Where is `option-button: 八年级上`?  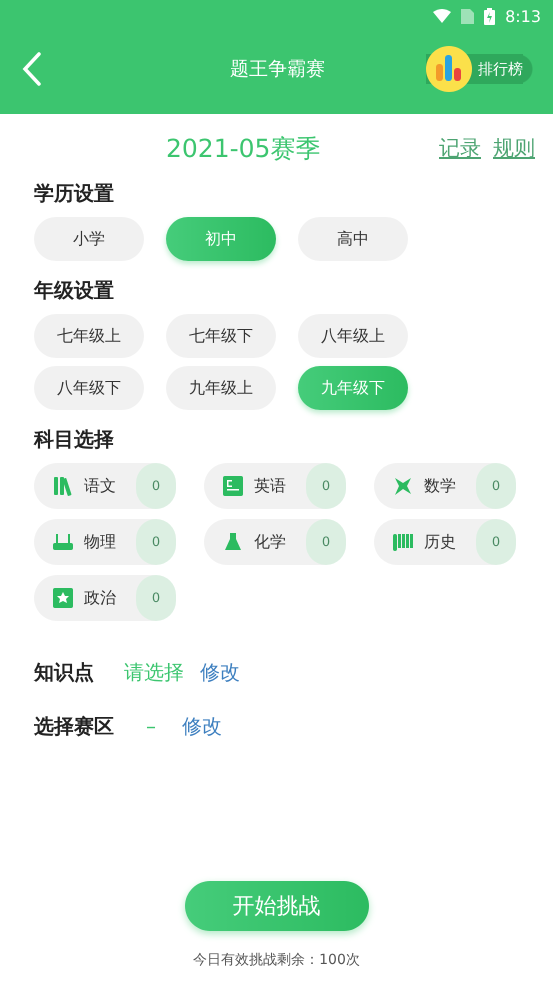
option-button: 八年级上 is located at coordinates (353, 336).